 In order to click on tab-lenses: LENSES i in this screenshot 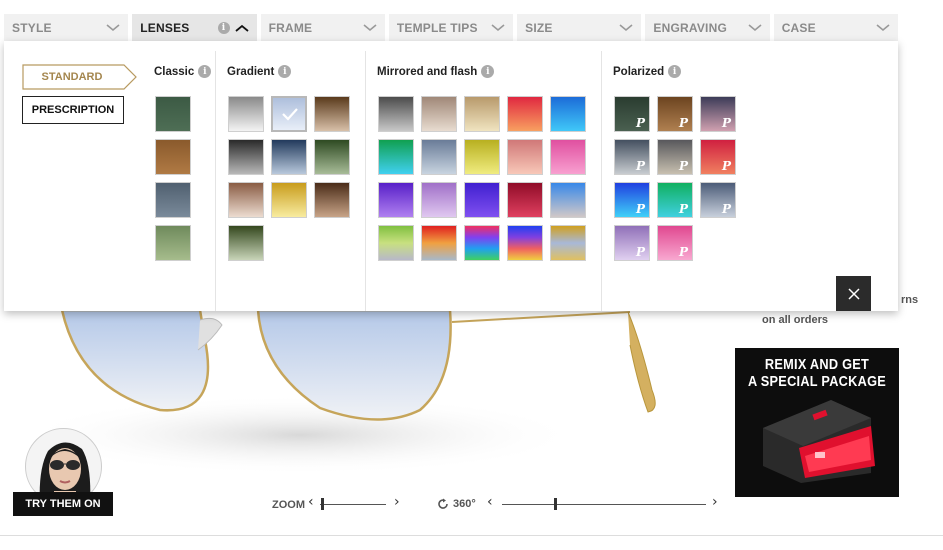, I will do `click(194, 27)`.